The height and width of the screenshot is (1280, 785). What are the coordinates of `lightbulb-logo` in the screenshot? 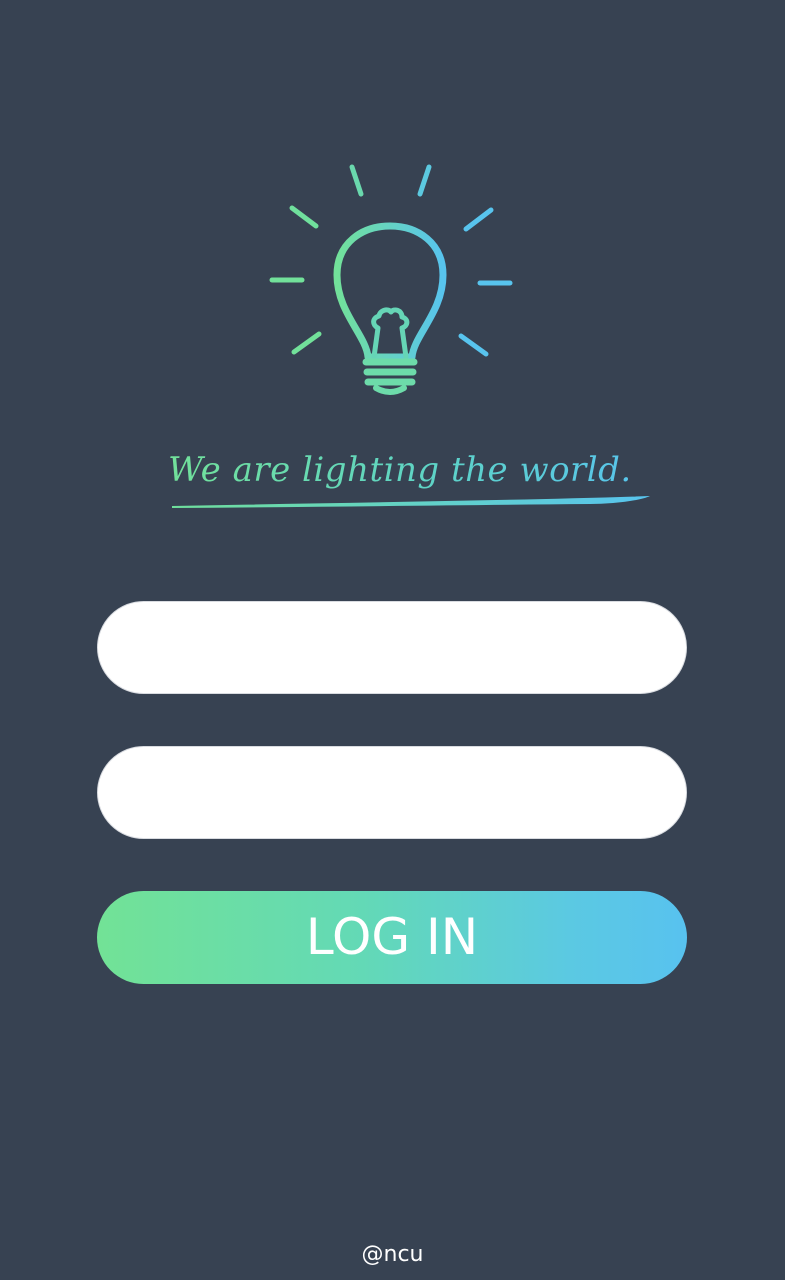 It's located at (392, 280).